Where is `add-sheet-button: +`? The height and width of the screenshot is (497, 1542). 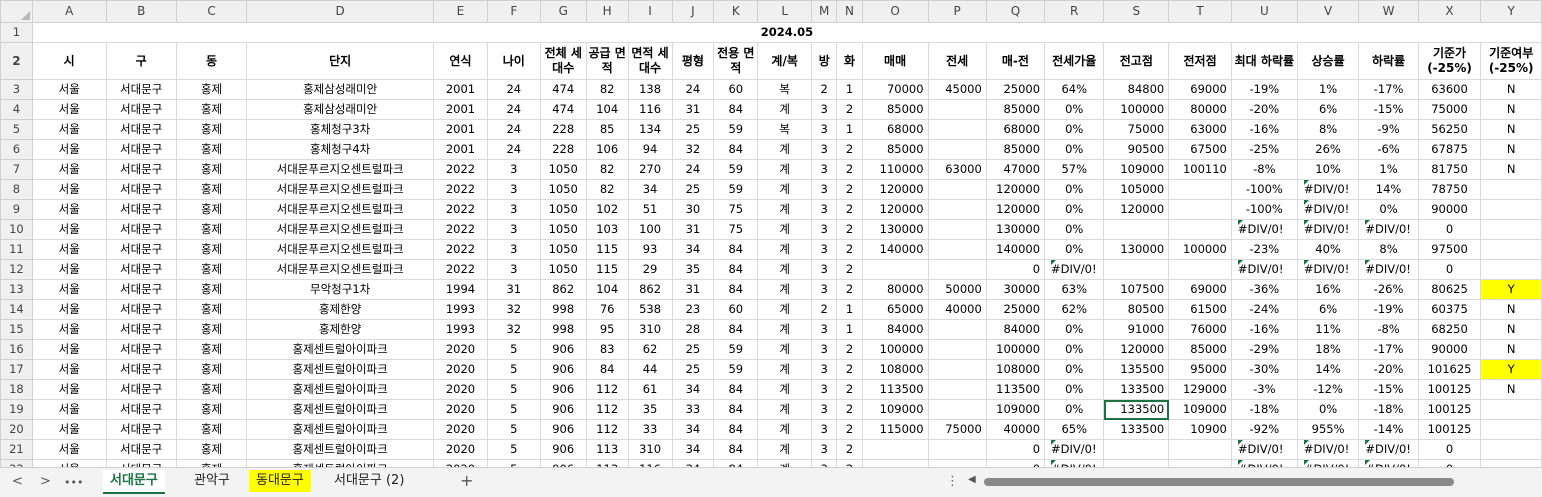
add-sheet-button: + is located at coordinates (466, 480).